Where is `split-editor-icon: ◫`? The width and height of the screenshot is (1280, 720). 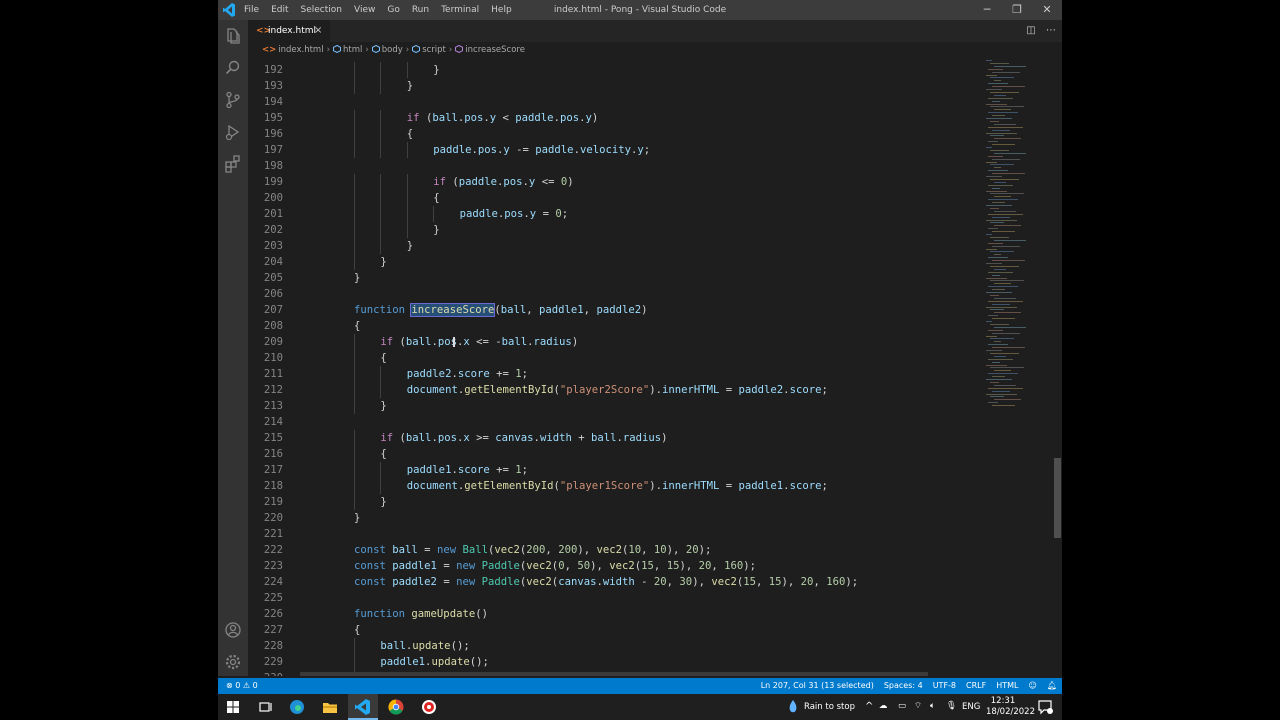 split-editor-icon: ◫ is located at coordinates (1031, 31).